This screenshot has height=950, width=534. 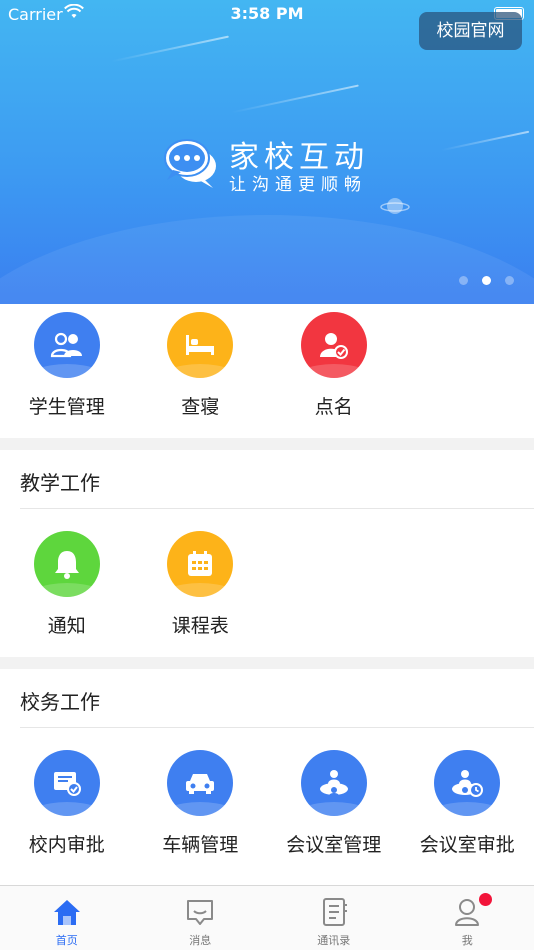 What do you see at coordinates (334, 940) in the screenshot?
I see `tab-label: 通讯录` at bounding box center [334, 940].